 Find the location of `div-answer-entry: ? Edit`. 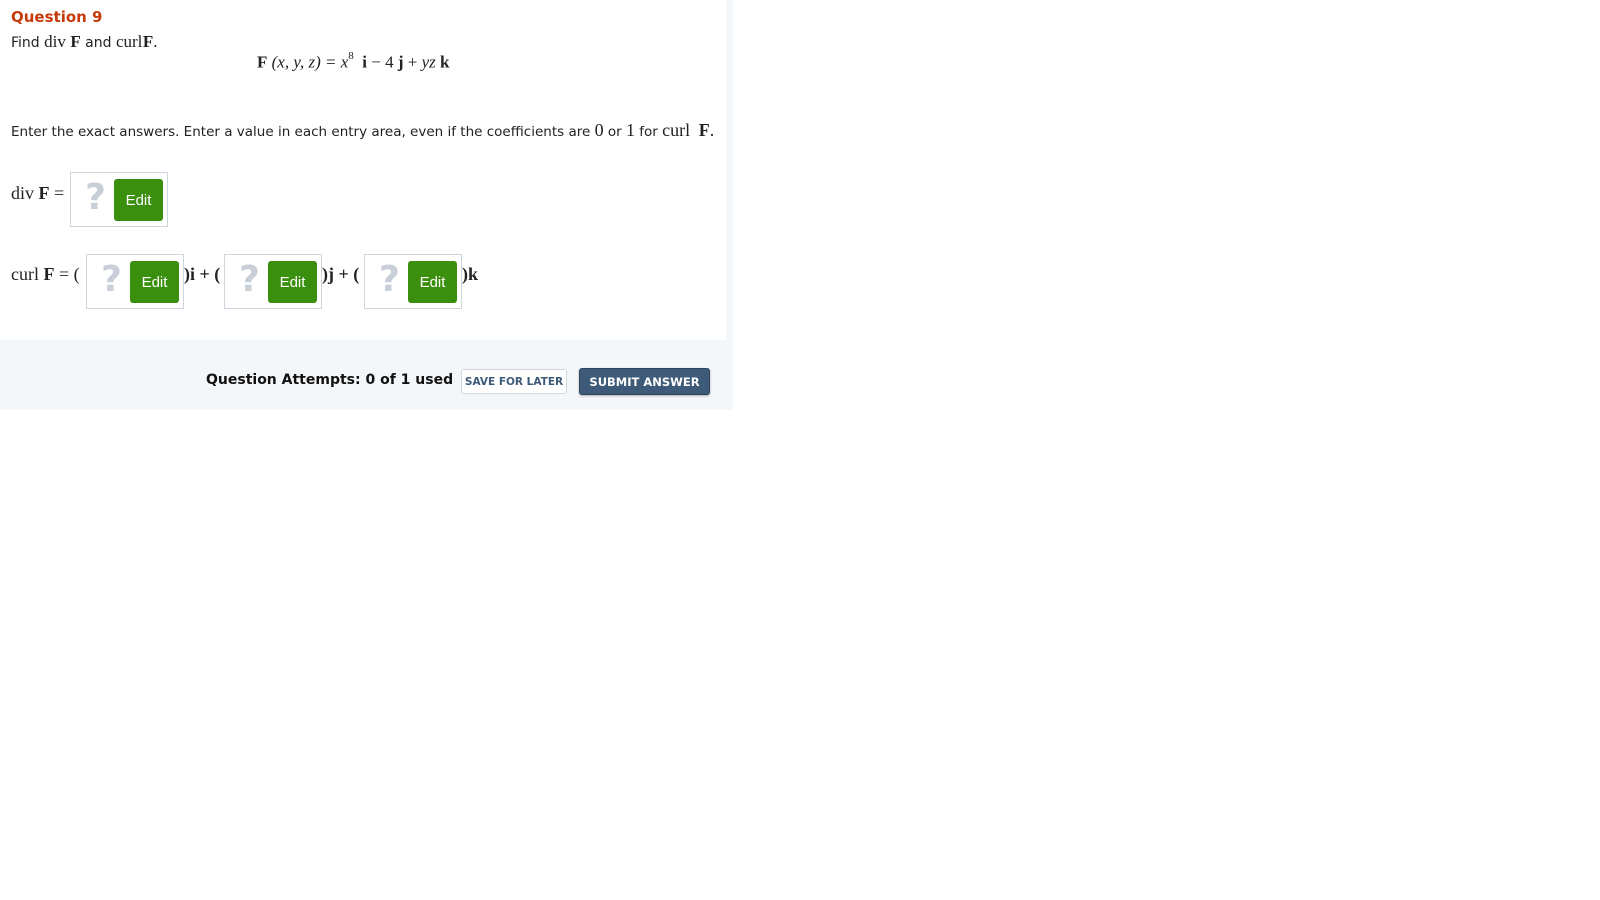

div-answer-entry: ? Edit is located at coordinates (119, 199).